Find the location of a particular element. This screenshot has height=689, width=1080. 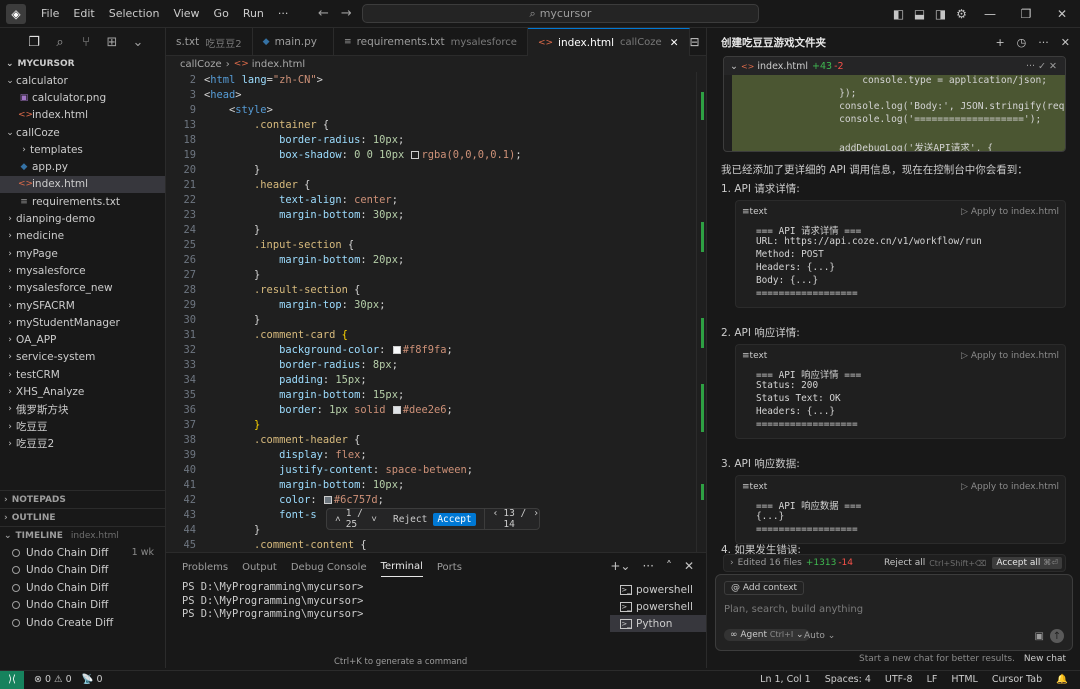

image-upload-icon: ▣ is located at coordinates (1039, 636).